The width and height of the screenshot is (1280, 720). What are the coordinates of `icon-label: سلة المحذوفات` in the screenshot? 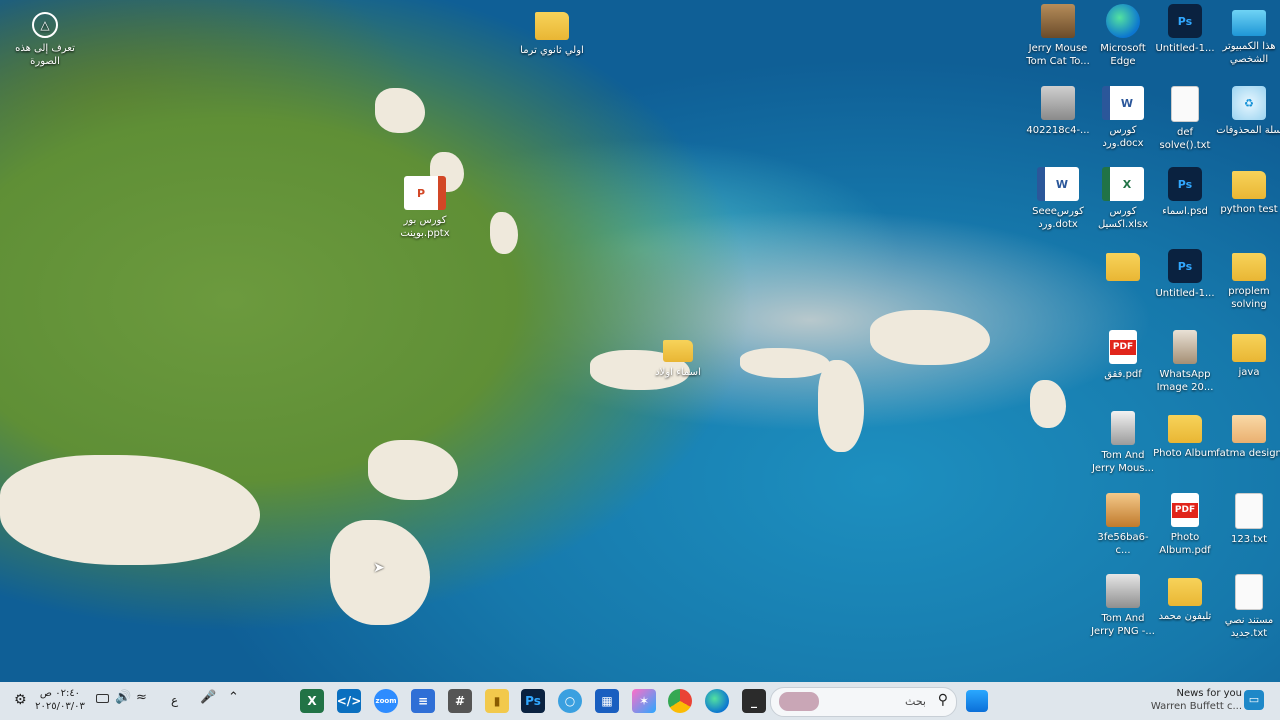 It's located at (1248, 130).